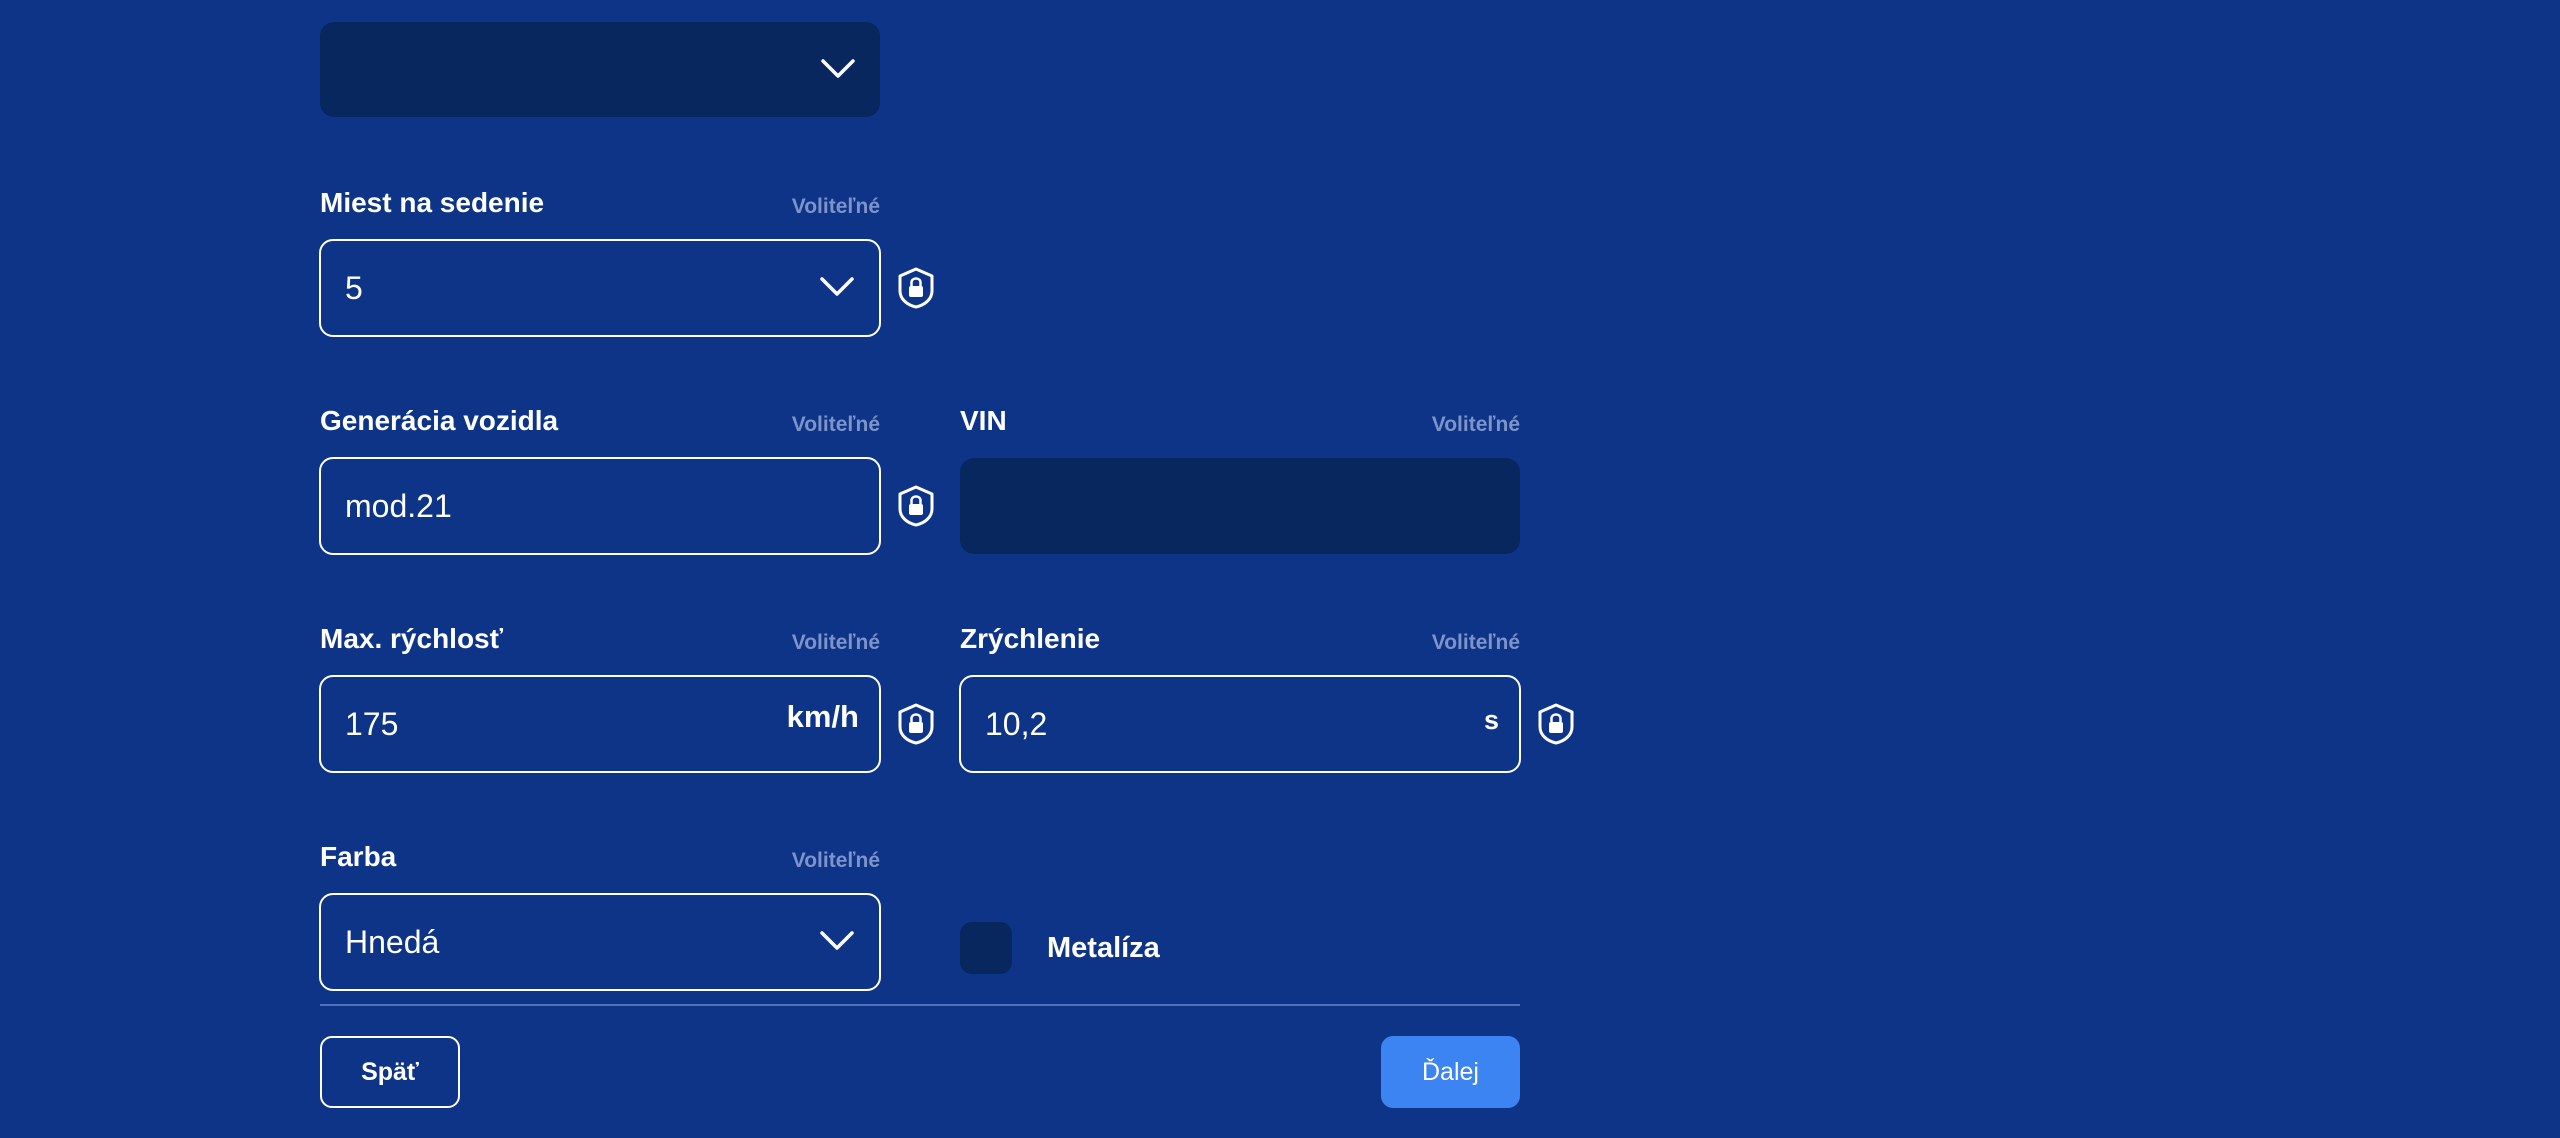 The image size is (2560, 1138). I want to click on generation-input: mod.21, so click(600, 506).